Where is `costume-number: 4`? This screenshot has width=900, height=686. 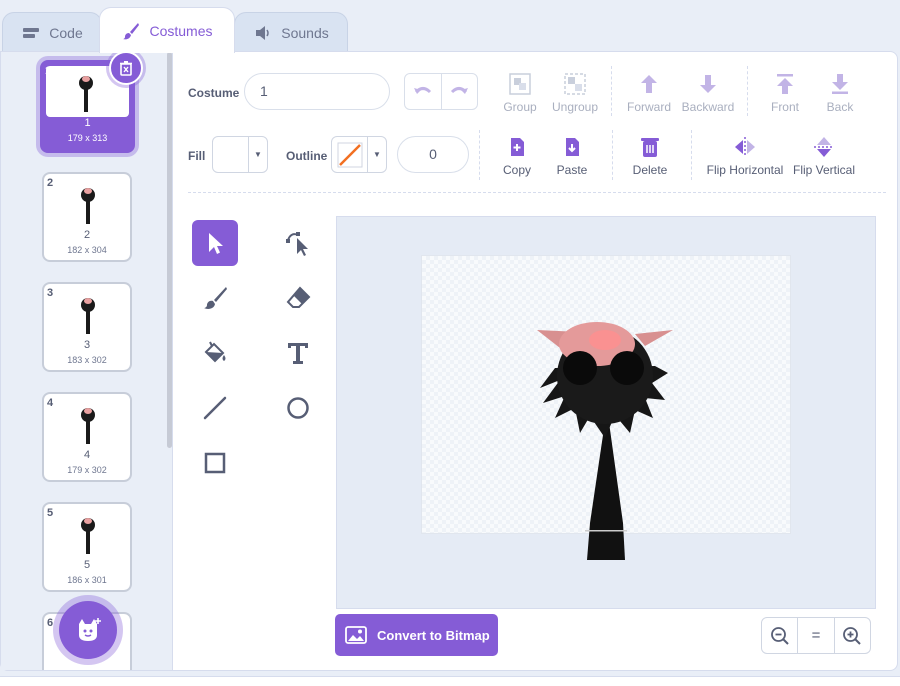
costume-number: 4 is located at coordinates (50, 403).